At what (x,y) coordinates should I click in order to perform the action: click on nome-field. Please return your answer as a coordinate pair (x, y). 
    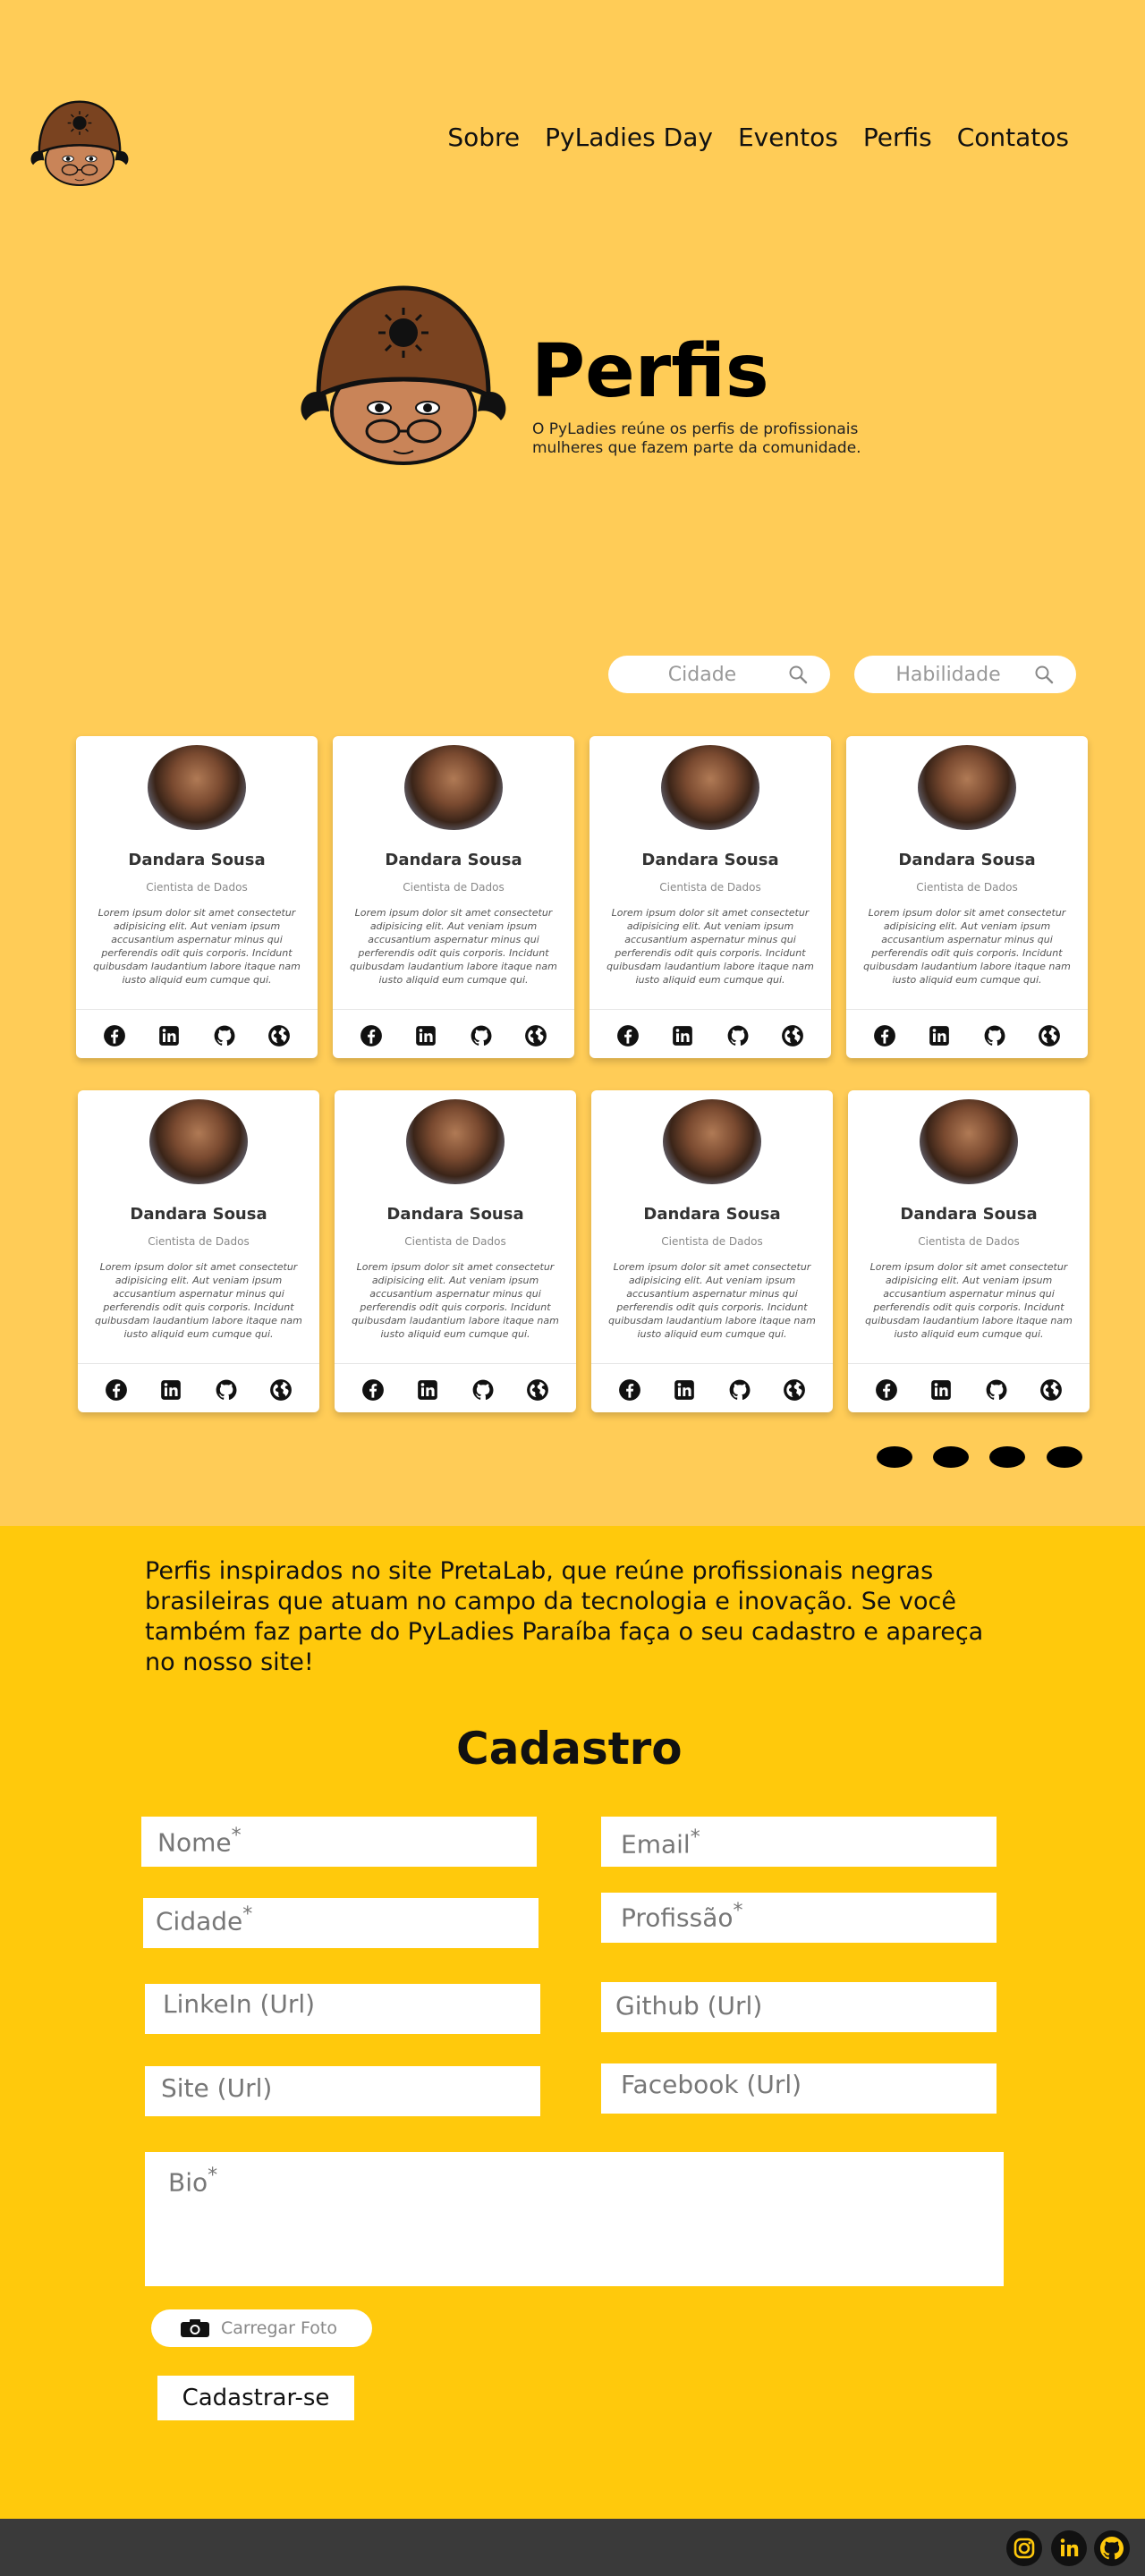
    Looking at the image, I should click on (339, 1842).